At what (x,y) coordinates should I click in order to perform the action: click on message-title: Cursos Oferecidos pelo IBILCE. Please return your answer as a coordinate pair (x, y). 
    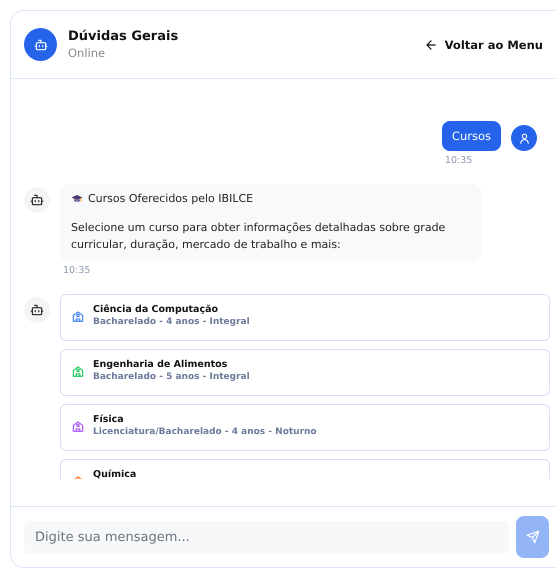
    Looking at the image, I should click on (171, 198).